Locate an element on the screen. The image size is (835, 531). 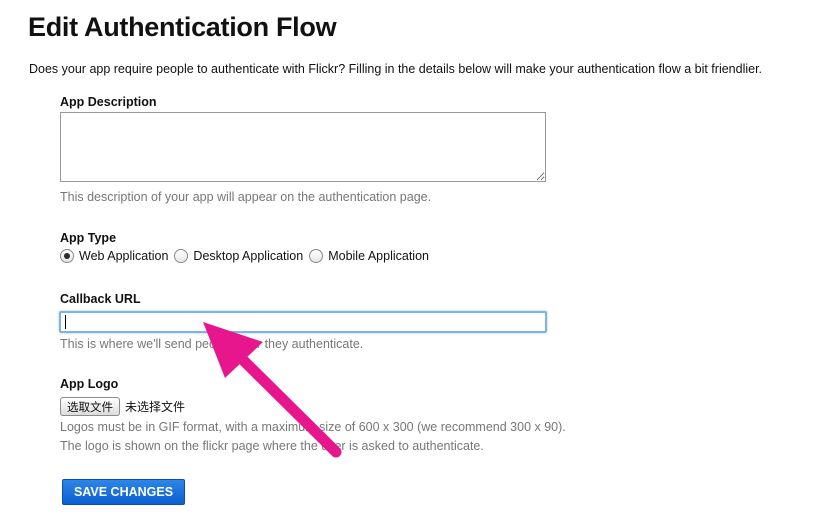
app-logo-file-picker: 选取文件 未选择文件 is located at coordinates (122, 406).